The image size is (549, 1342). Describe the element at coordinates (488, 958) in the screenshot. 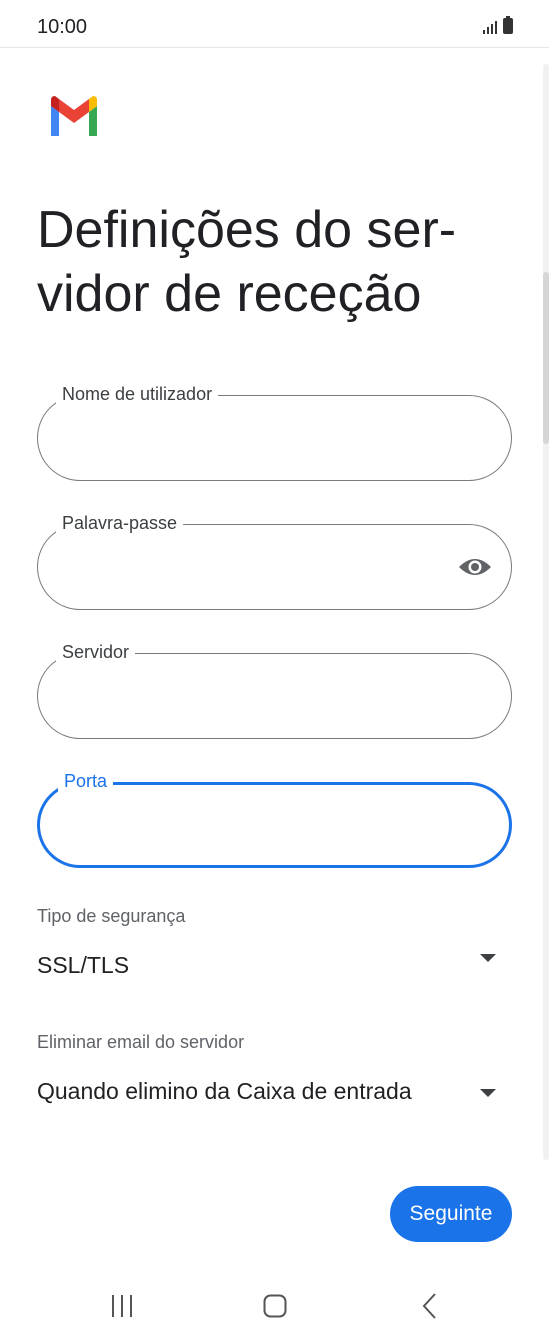

I see `security-dropdown-caret-icon` at that location.